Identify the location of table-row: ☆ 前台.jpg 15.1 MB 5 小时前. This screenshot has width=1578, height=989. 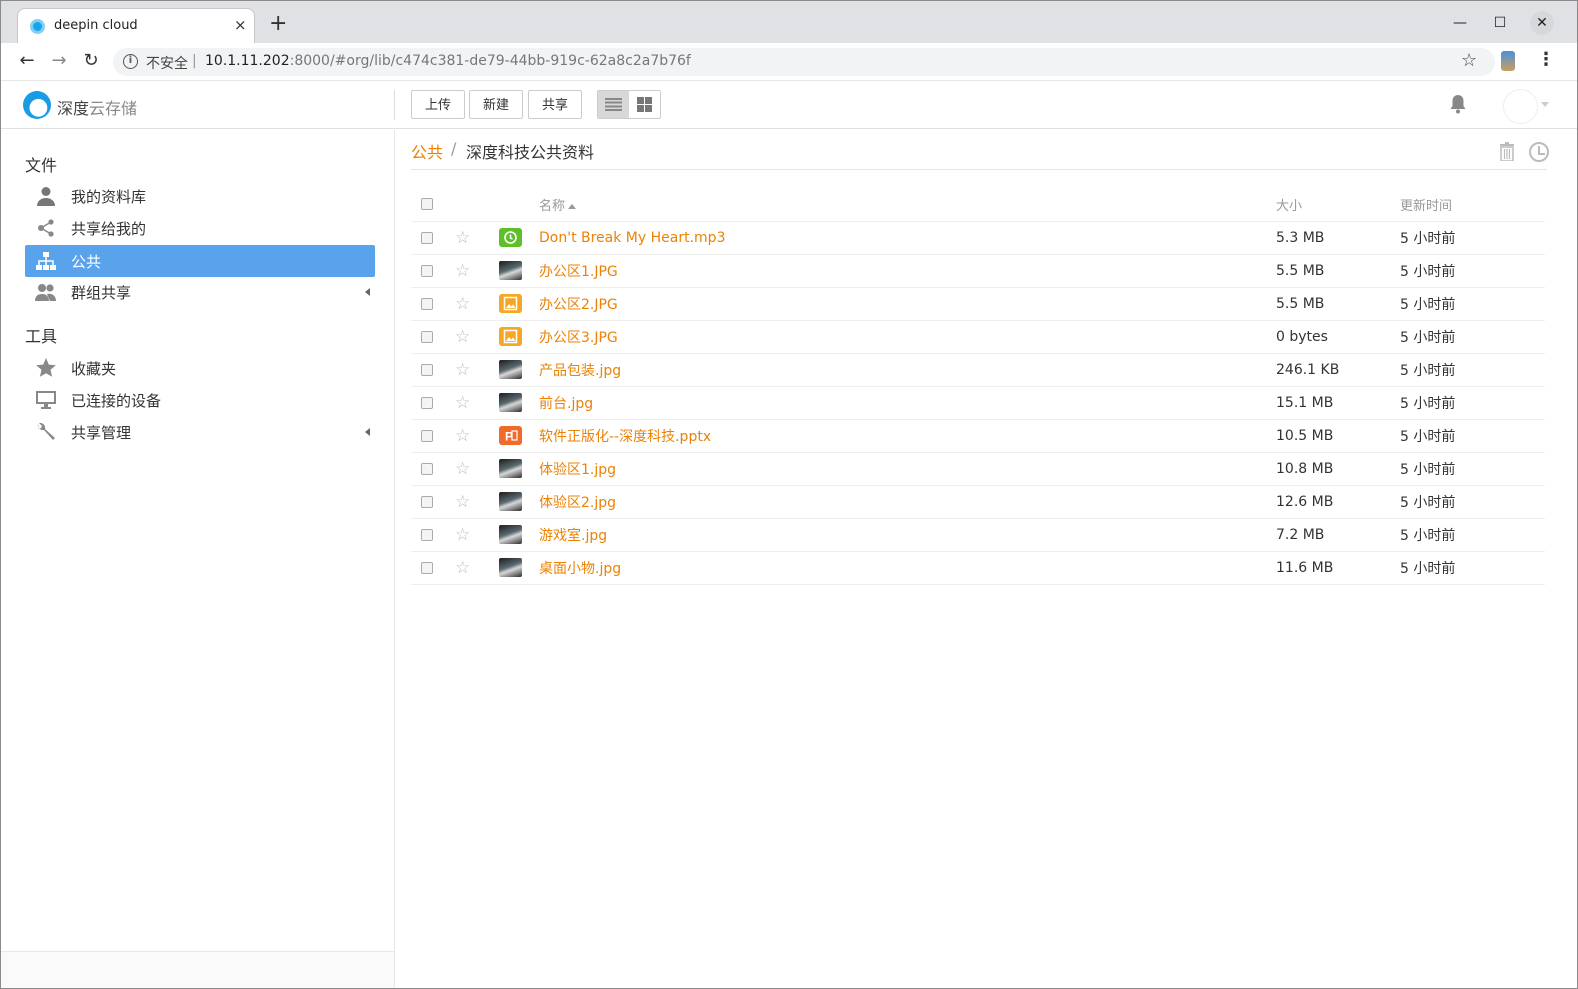
(978, 403).